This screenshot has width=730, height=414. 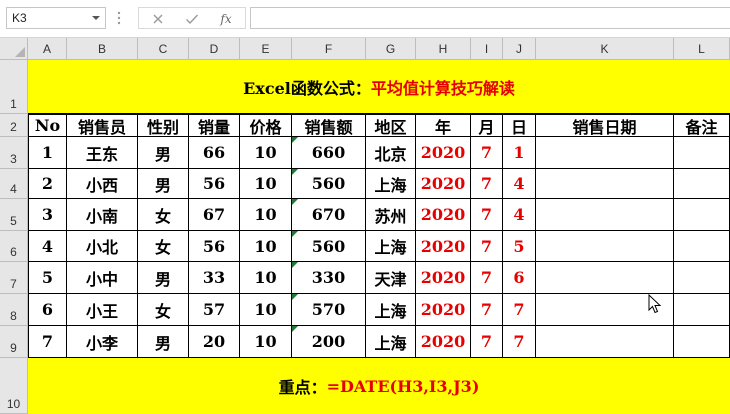 I want to click on cell-j4: 4, so click(x=519, y=184).